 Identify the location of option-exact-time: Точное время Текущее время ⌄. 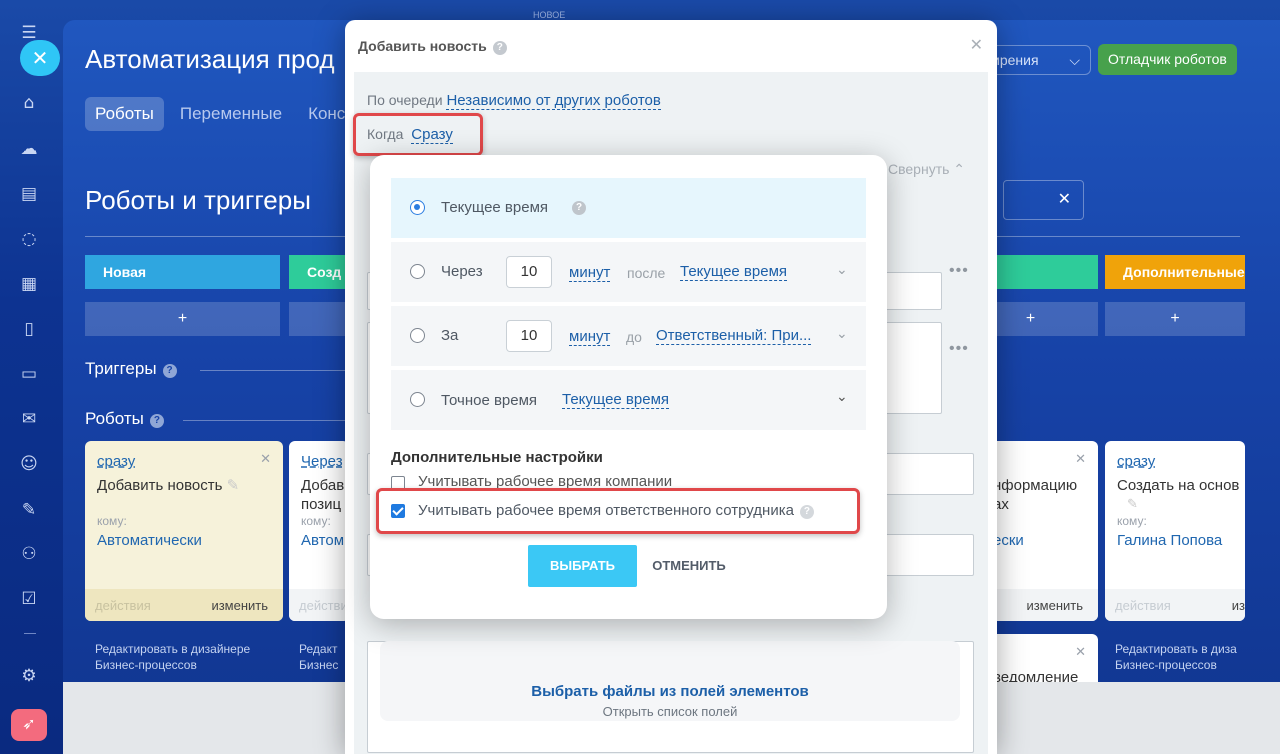
(628, 400).